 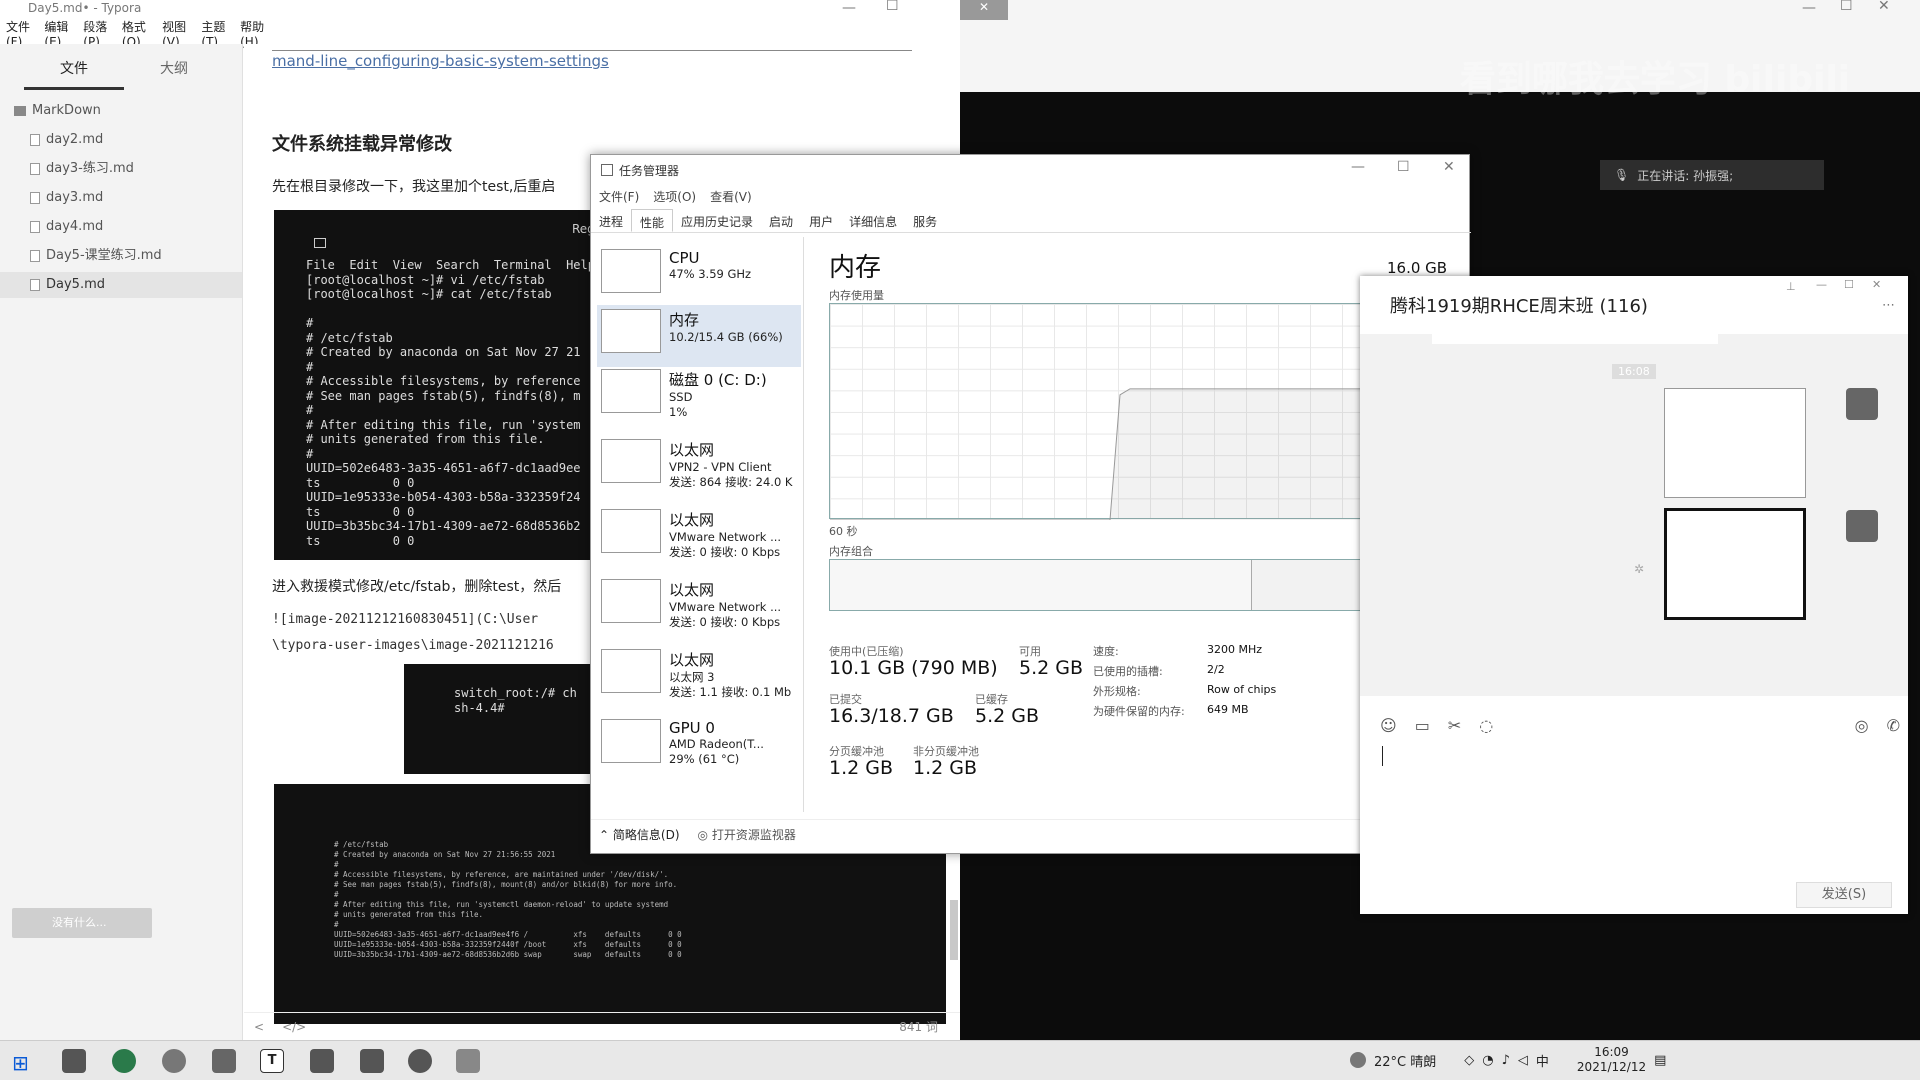 I want to click on message-timestamp: 16:08, so click(x=1634, y=371).